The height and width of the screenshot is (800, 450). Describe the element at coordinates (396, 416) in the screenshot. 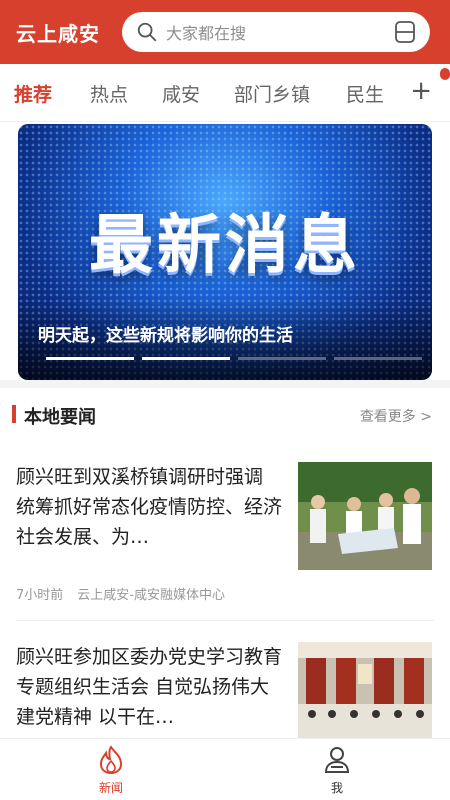

I see `see-more-link: 查看更多 >` at that location.